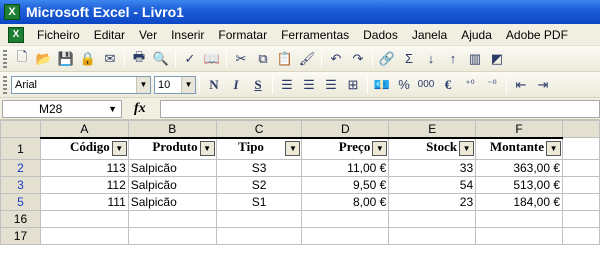 The image size is (600, 274). I want to click on column-header-e: E, so click(432, 129).